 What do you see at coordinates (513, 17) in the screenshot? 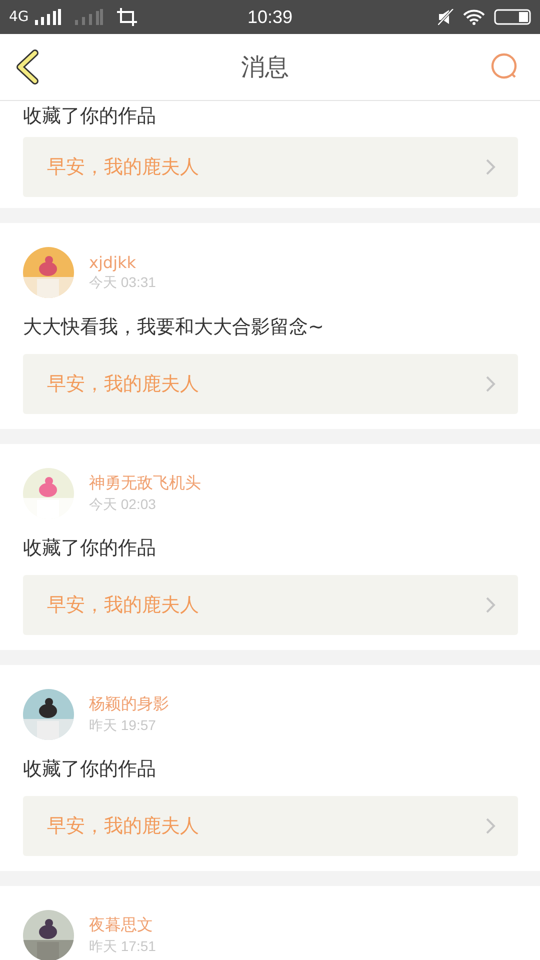
I see `battery-icon` at bounding box center [513, 17].